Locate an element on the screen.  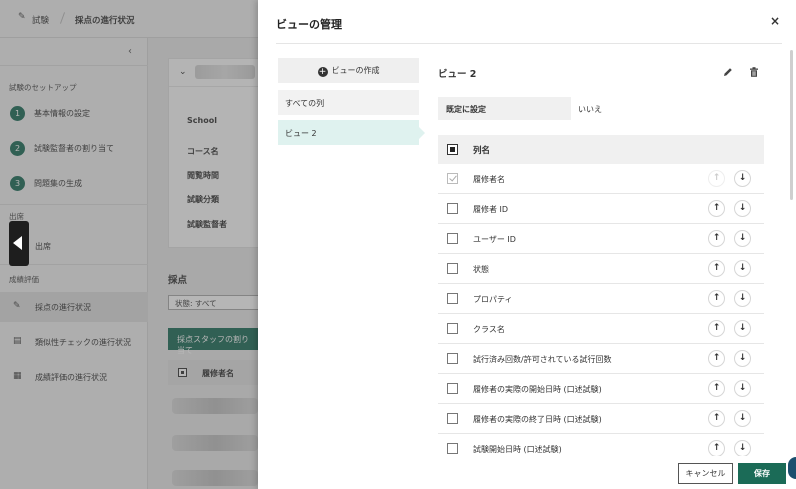
dialog-scrollbar is located at coordinates (791, 140).